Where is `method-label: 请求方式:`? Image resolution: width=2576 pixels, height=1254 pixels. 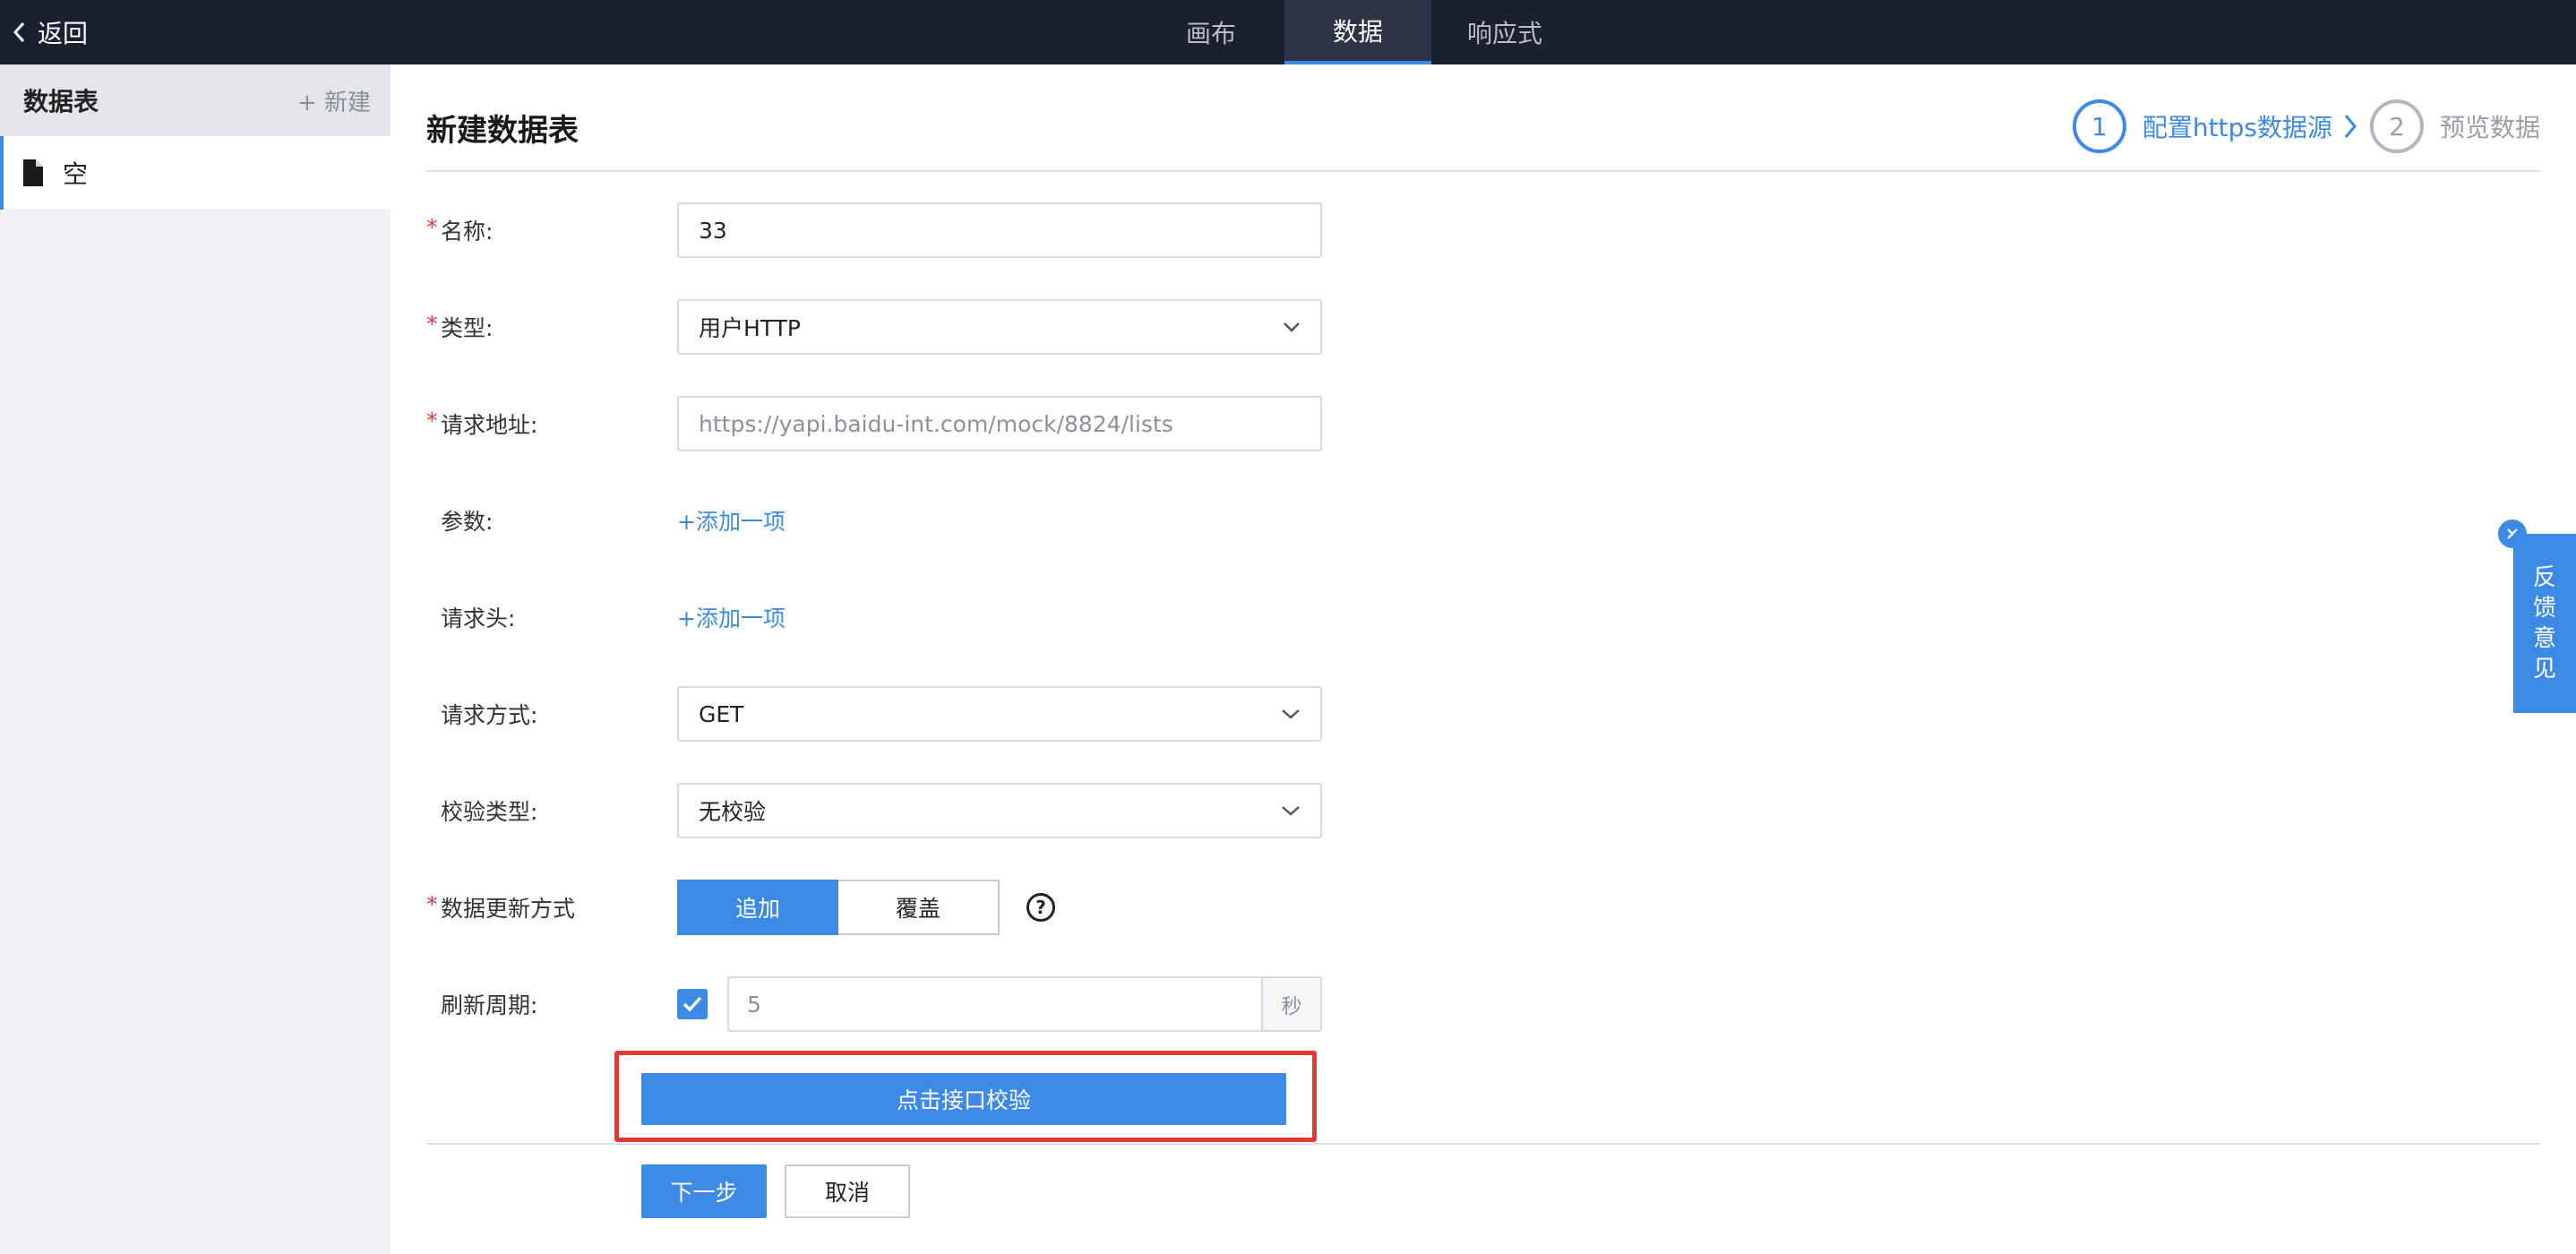
method-label: 请求方式: is located at coordinates (489, 715).